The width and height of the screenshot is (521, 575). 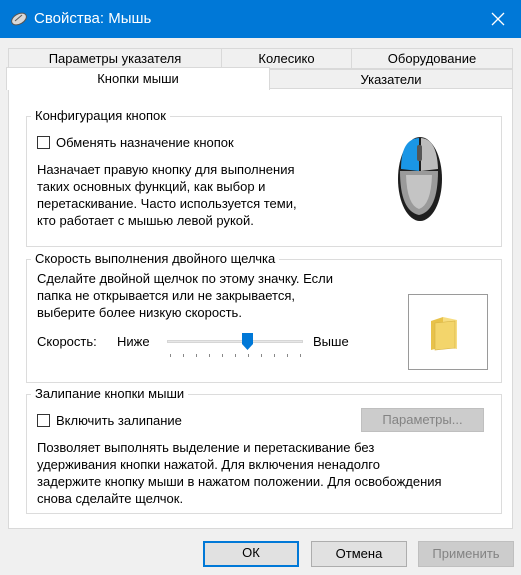 I want to click on click-lock-label: Включить залипание, so click(x=119, y=420).